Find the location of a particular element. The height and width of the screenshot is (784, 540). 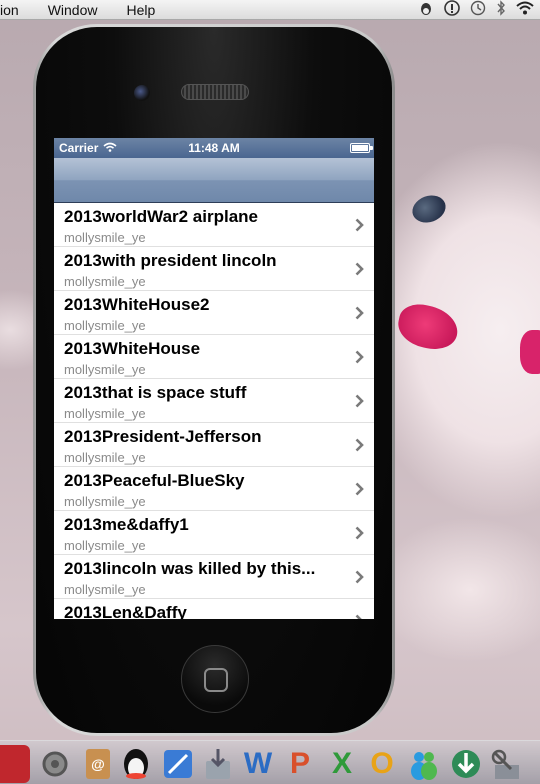

photo-booth-icon is located at coordinates (15, 764).